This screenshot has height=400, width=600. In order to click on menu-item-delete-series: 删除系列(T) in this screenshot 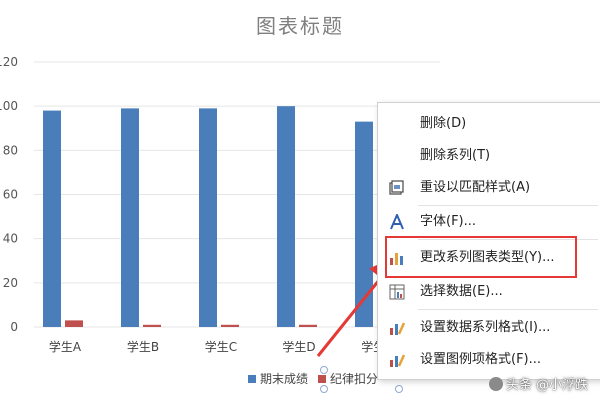, I will do `click(489, 156)`.